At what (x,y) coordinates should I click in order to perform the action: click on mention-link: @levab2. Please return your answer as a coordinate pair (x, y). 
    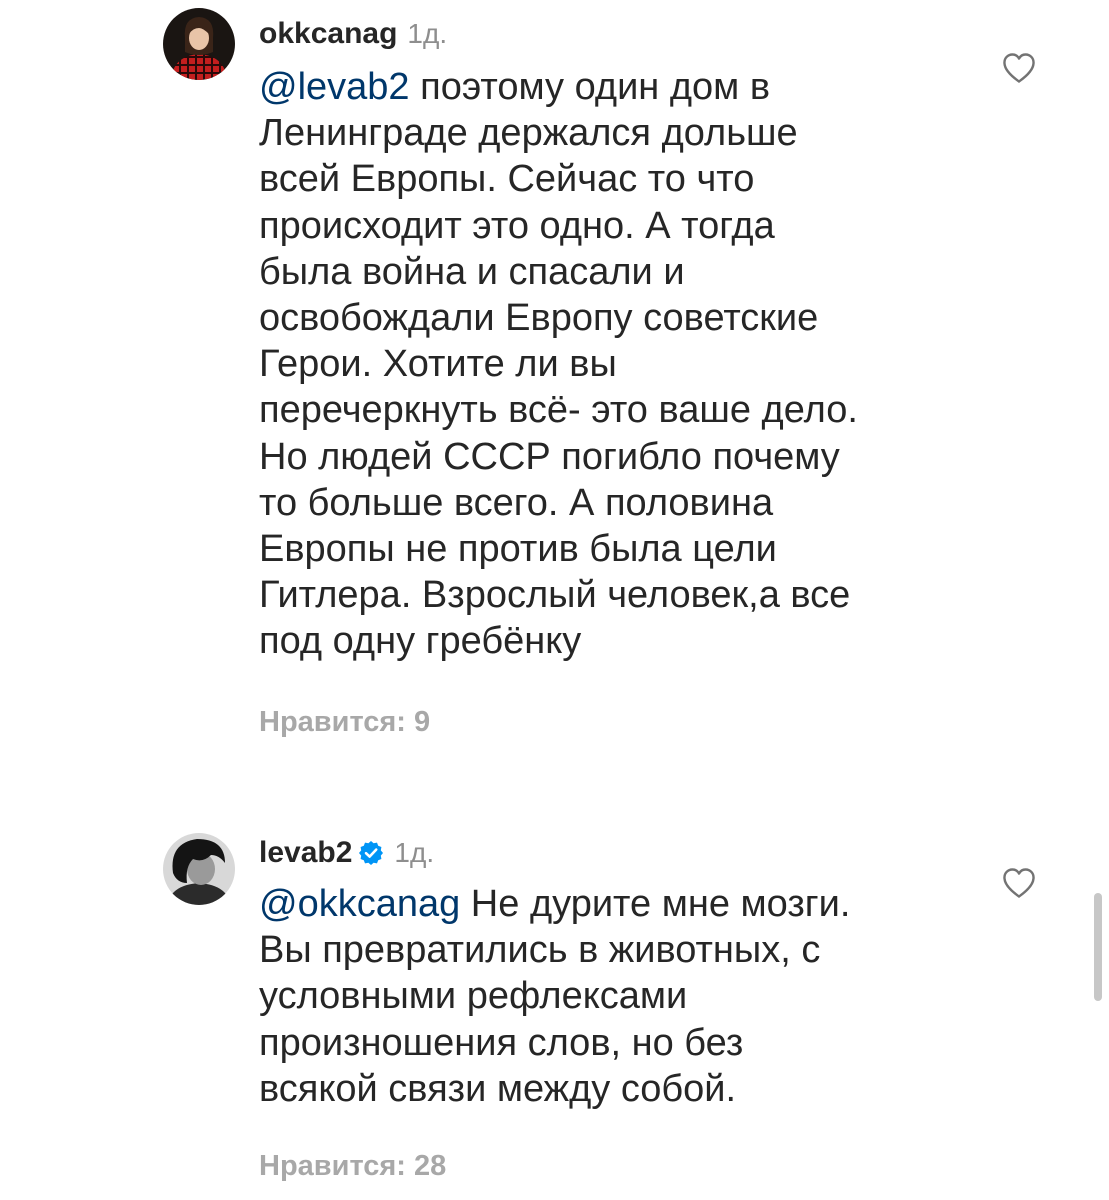
    Looking at the image, I should click on (334, 87).